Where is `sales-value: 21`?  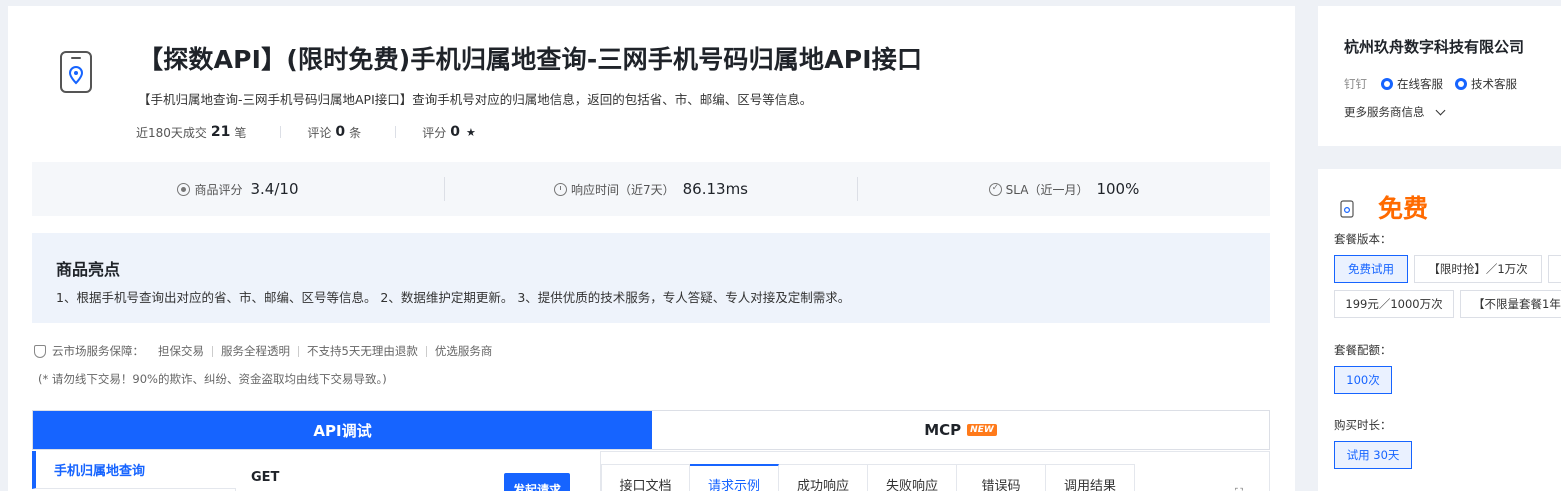 sales-value: 21 is located at coordinates (220, 132).